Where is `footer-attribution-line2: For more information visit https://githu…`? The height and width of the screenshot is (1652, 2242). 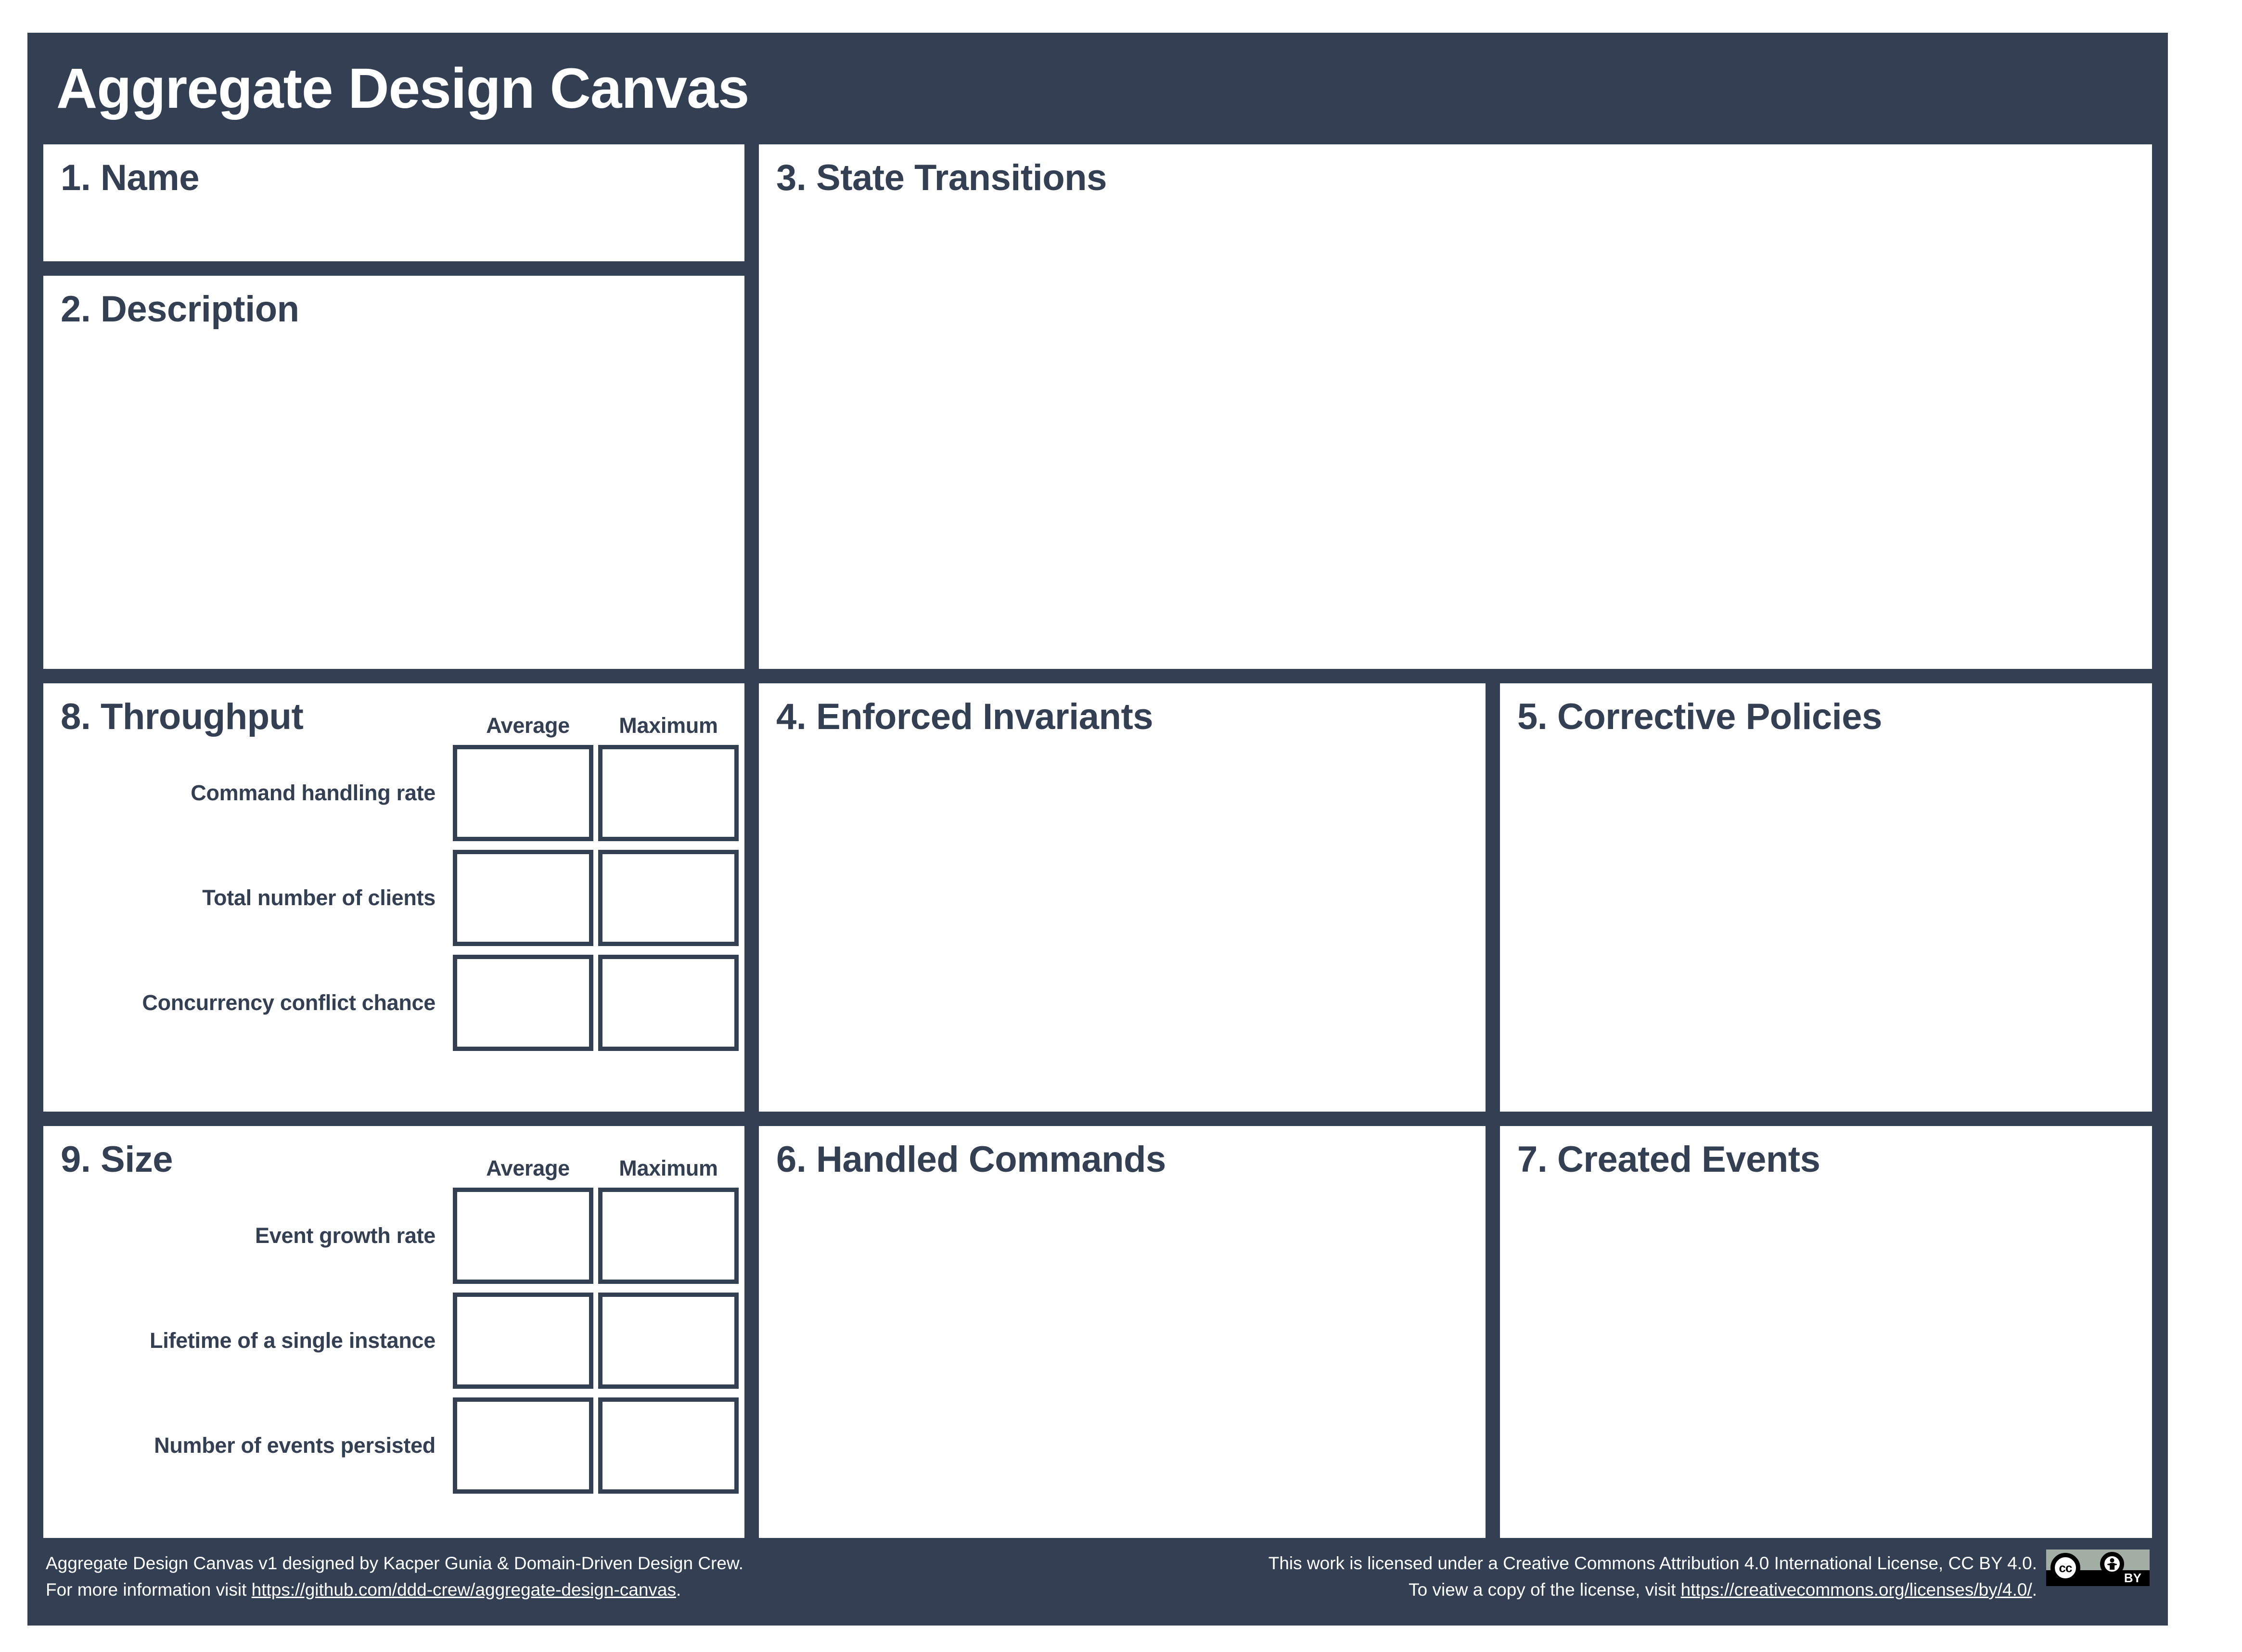
footer-attribution-line2: For more information visit https://githu… is located at coordinates (395, 1590).